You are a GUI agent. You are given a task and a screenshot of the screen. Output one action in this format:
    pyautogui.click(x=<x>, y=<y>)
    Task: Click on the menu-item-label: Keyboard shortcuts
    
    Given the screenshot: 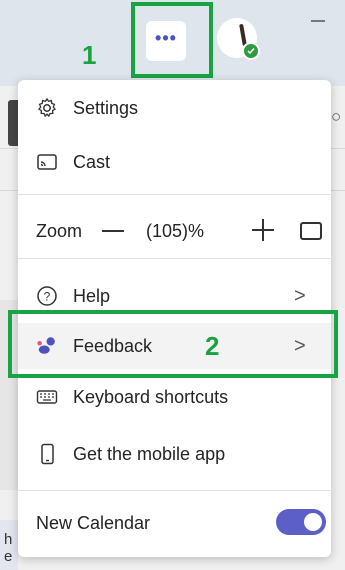 What is the action you would take?
    pyautogui.click(x=151, y=396)
    